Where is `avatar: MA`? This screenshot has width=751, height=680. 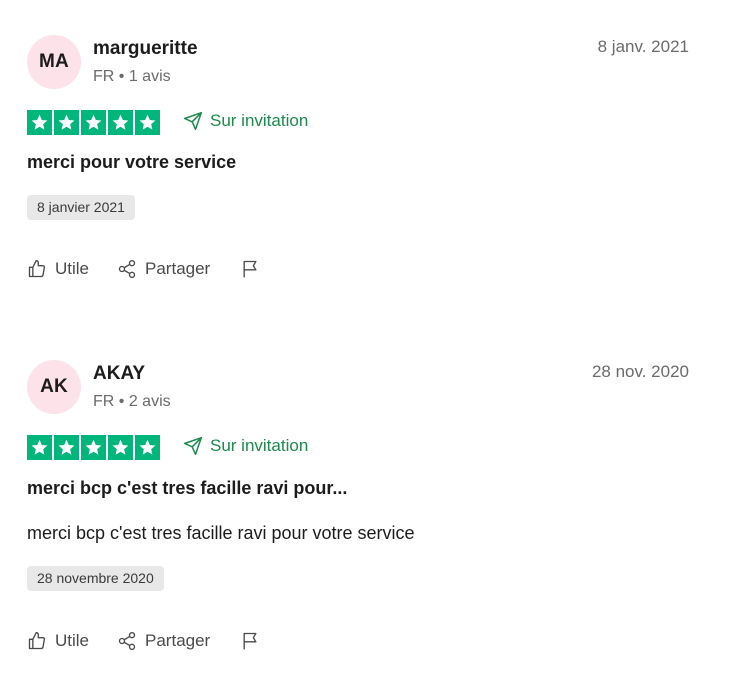
avatar: MA is located at coordinates (54, 62).